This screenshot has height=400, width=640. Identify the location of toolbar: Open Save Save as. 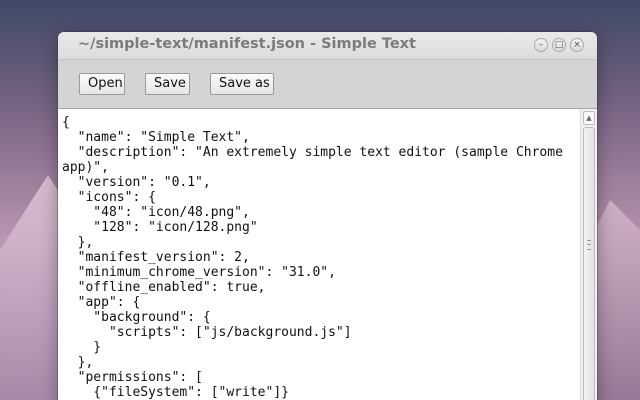
(327, 84).